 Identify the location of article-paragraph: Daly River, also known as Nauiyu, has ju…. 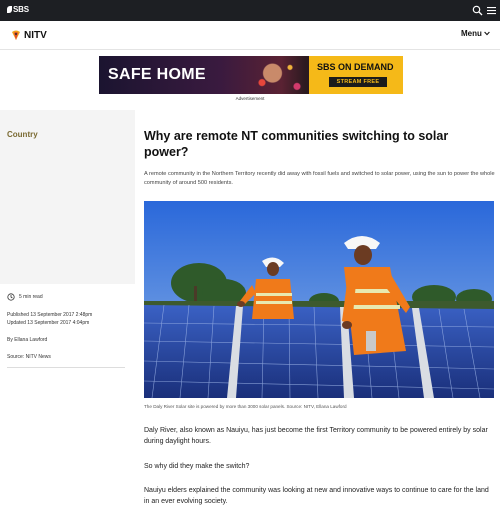
(316, 436).